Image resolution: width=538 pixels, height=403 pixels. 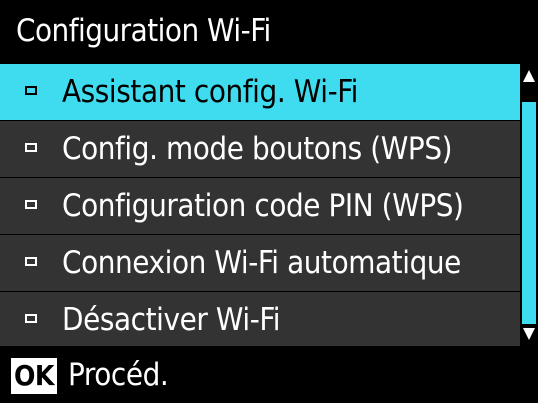 What do you see at coordinates (118, 375) in the screenshot?
I see `proceed-hint: Procéd.` at bounding box center [118, 375].